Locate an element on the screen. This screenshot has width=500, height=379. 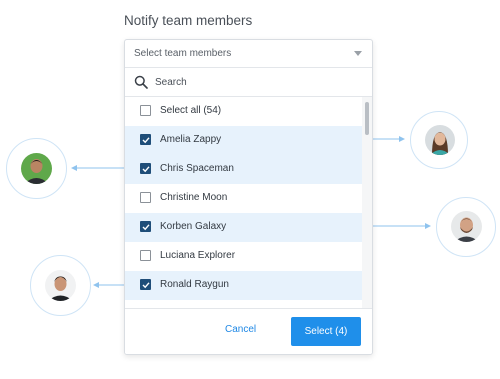
scrollbar-thumb is located at coordinates (367, 118).